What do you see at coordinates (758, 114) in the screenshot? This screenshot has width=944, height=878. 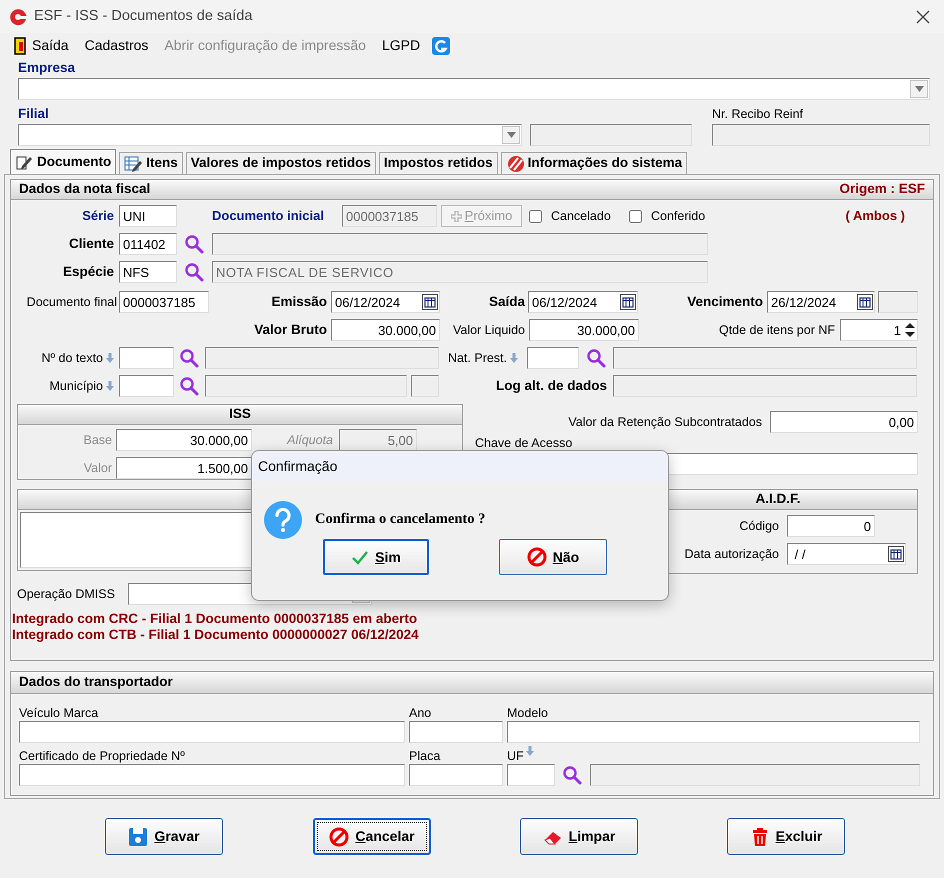 I see `field-label: Nr. Recibo Reinf` at bounding box center [758, 114].